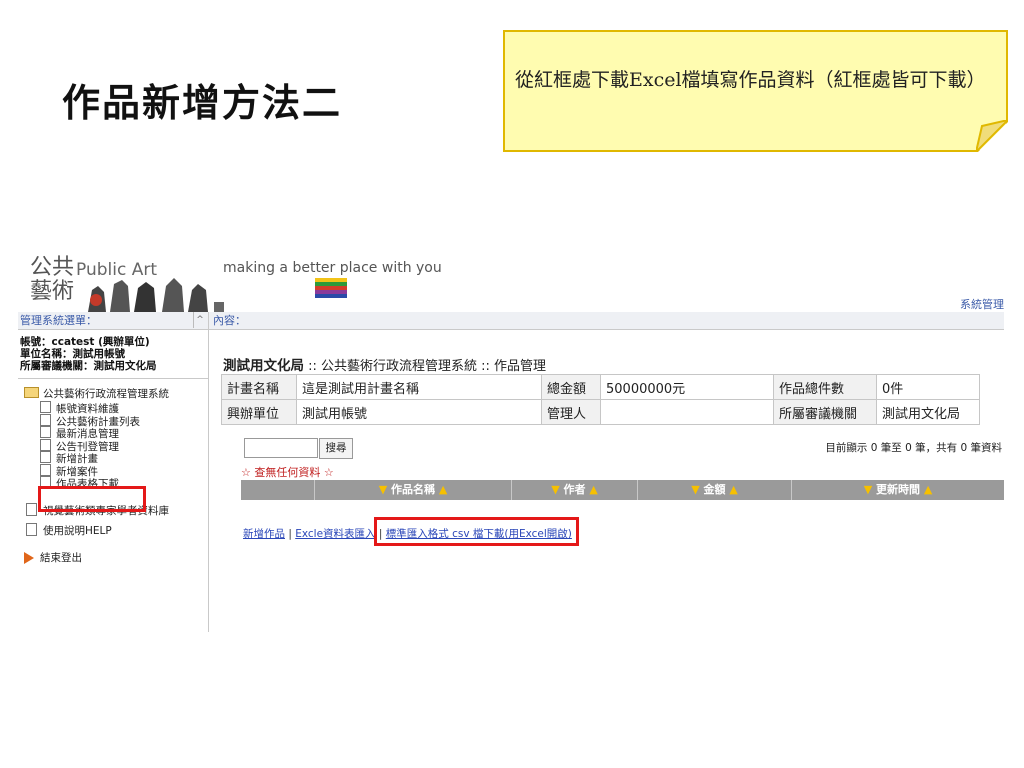  I want to click on scroll-up-icon: ^, so click(199, 320).